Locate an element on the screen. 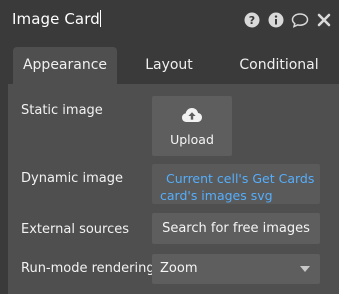  tab-appearance: Appearance is located at coordinates (65, 65).